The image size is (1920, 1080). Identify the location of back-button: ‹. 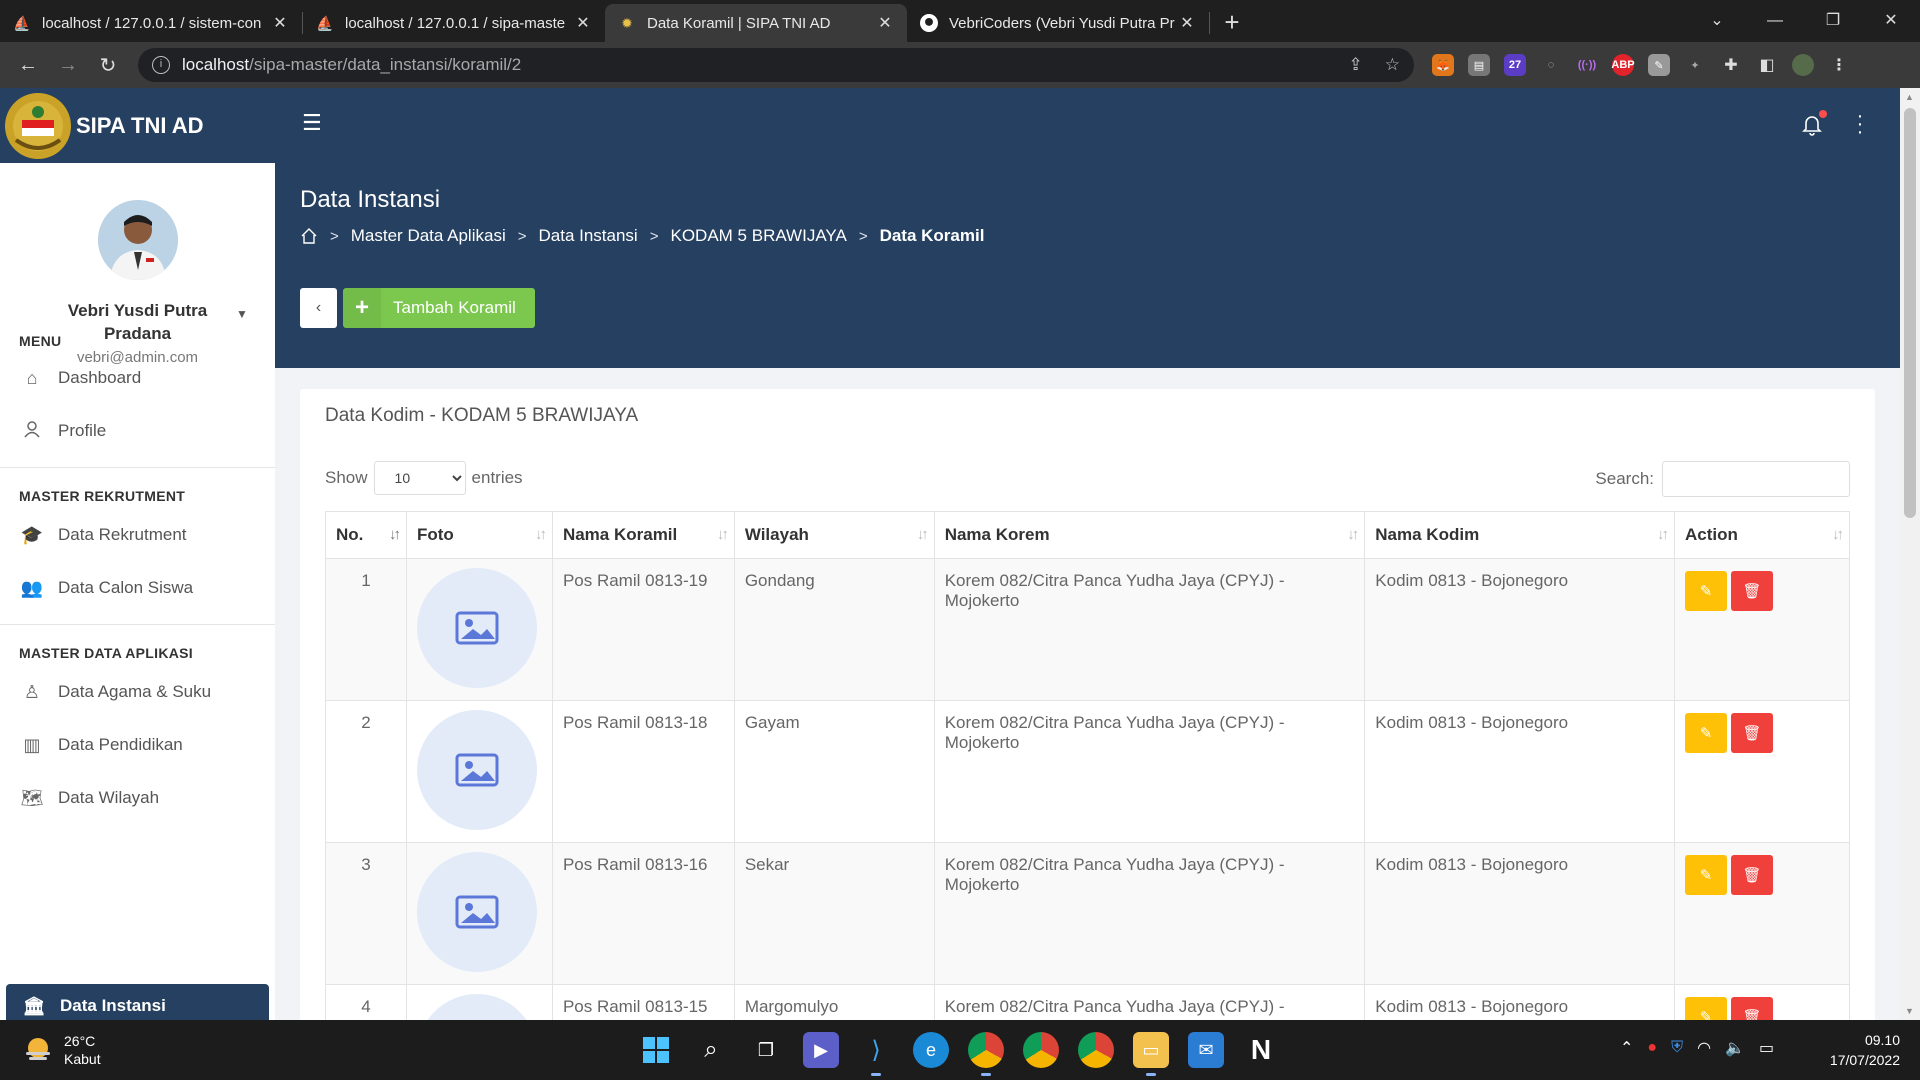
(318, 308).